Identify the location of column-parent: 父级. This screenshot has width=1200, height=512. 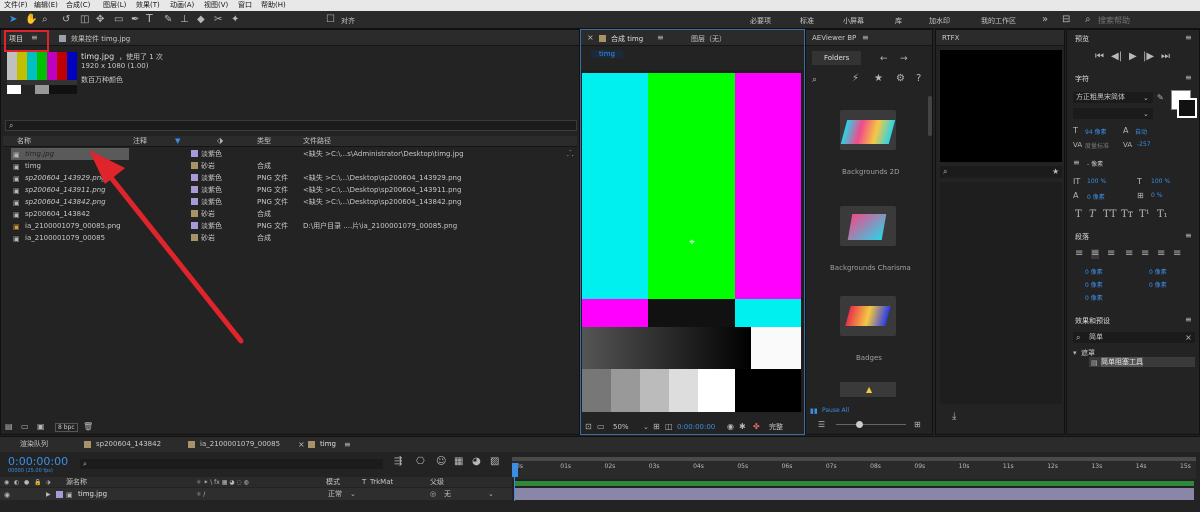
(437, 482).